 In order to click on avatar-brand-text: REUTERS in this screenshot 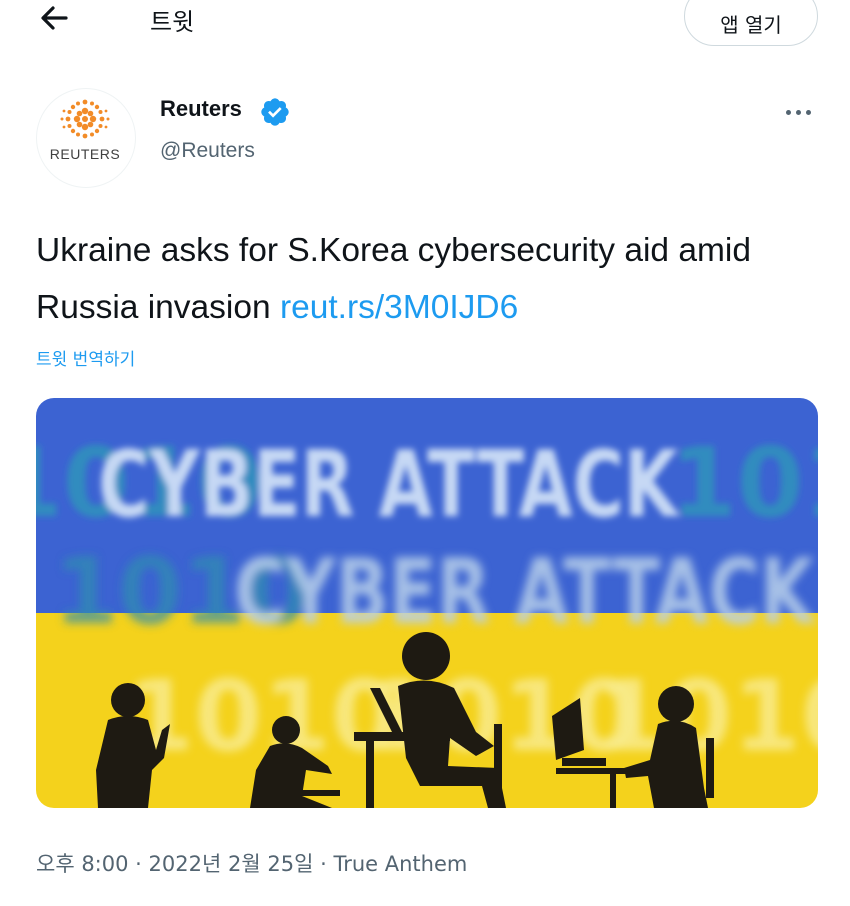, I will do `click(85, 154)`.